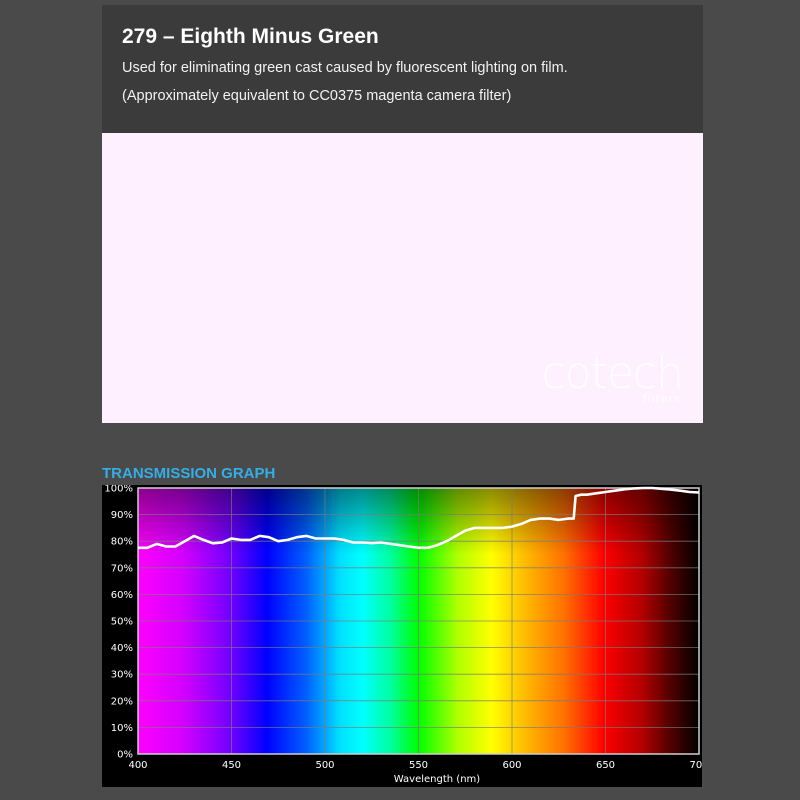  I want to click on y-tick-label: 20%, so click(122, 701).